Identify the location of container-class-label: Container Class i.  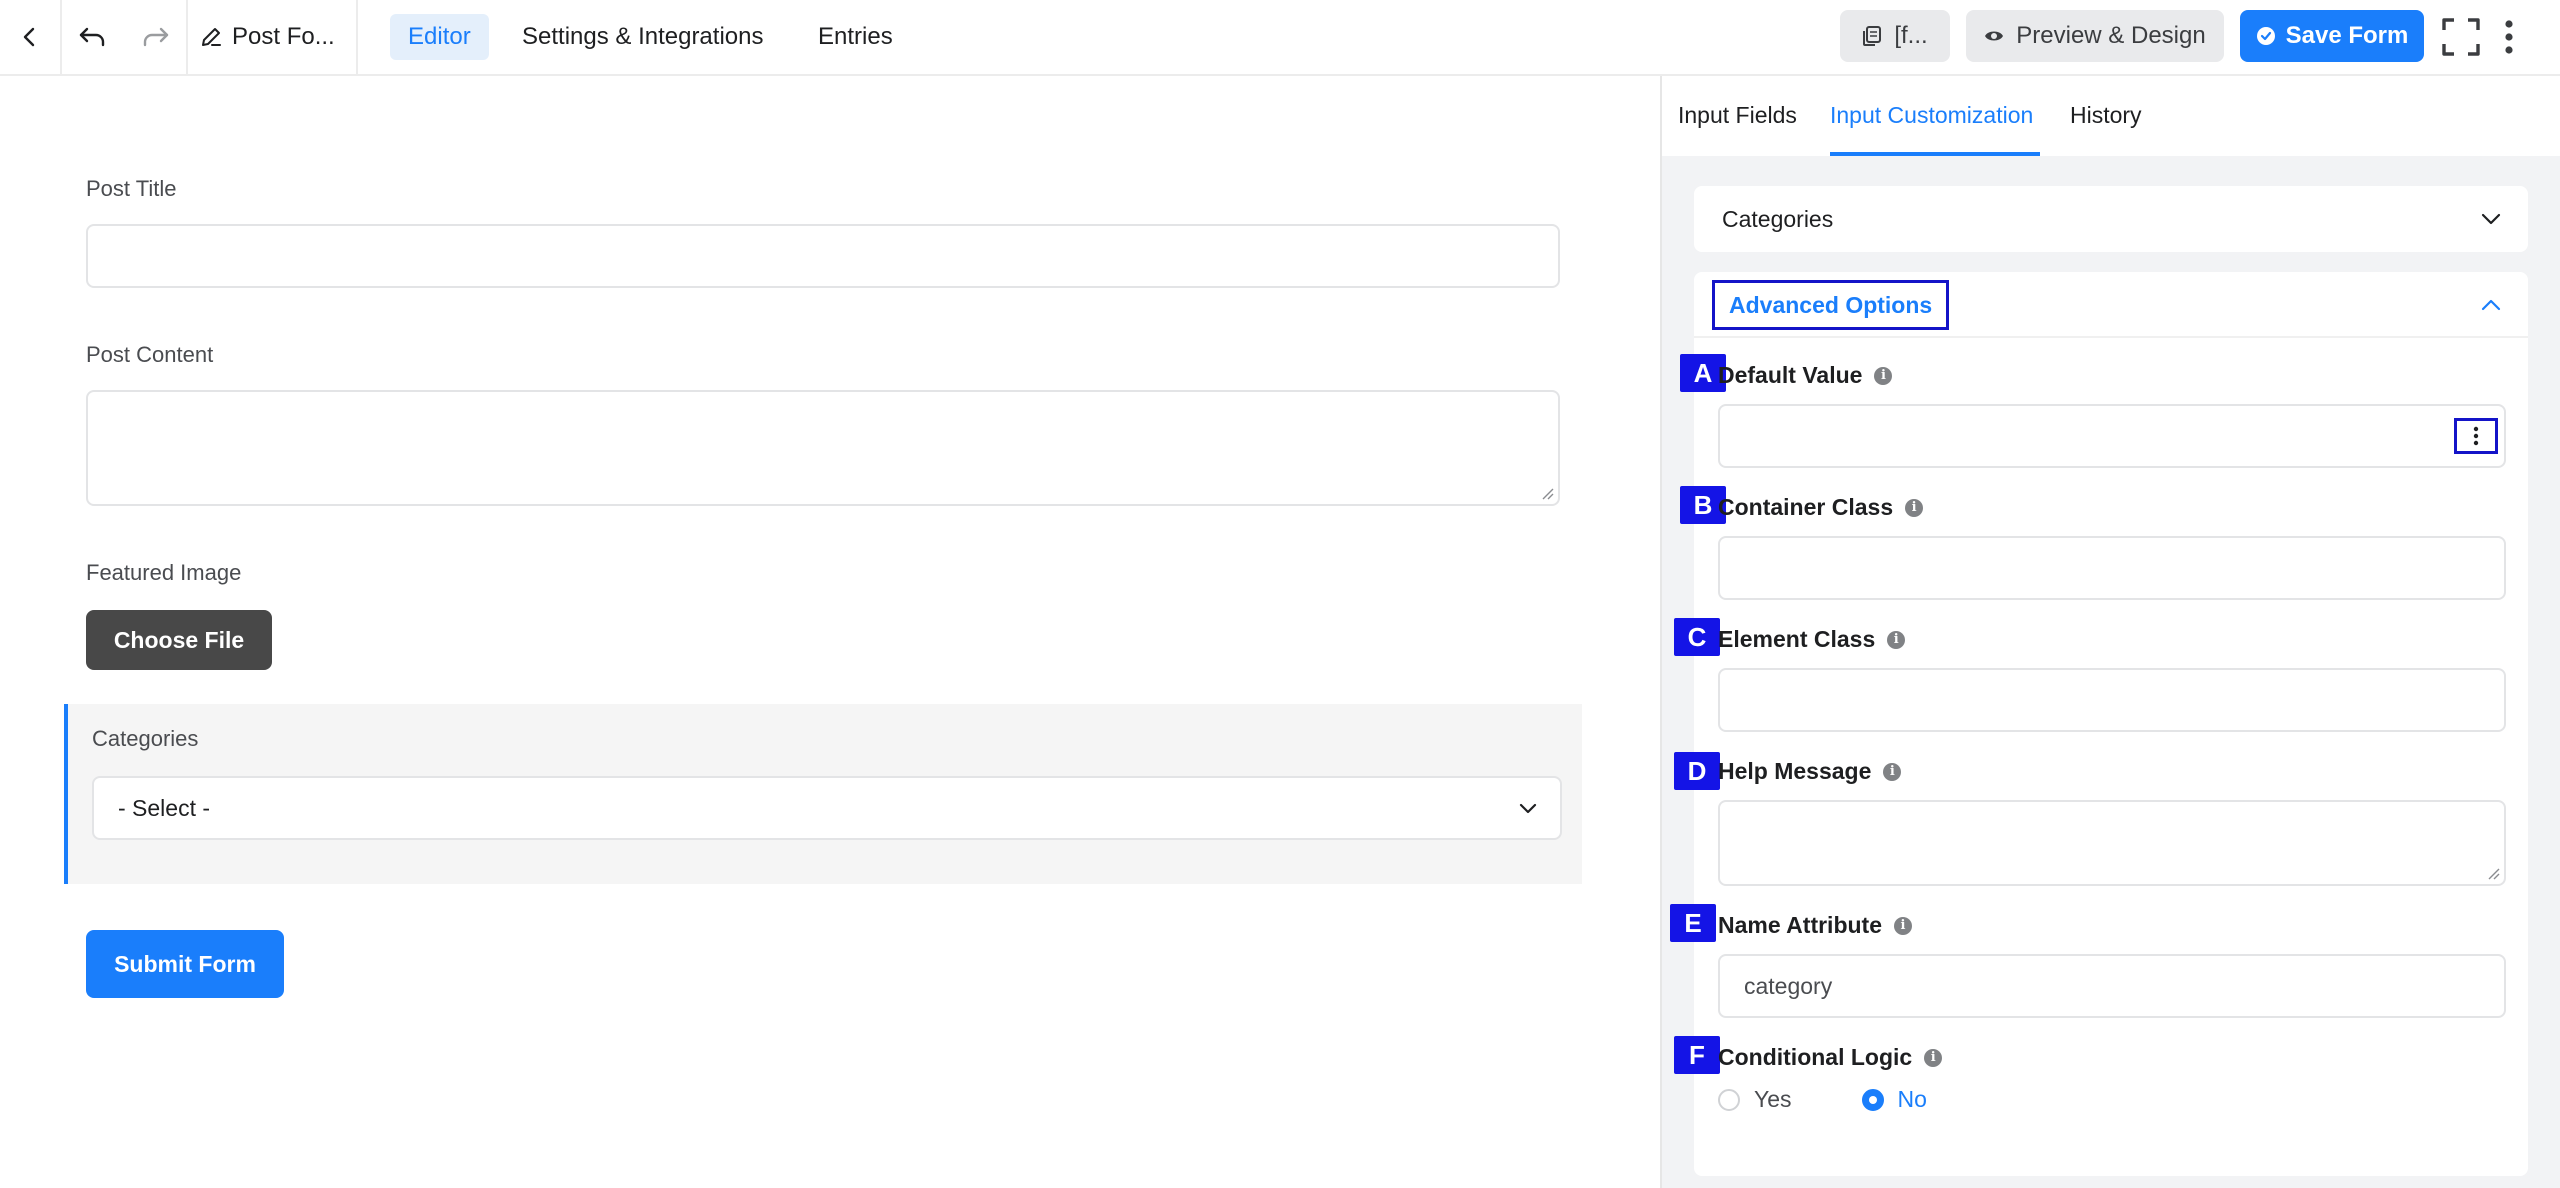
(1821, 507).